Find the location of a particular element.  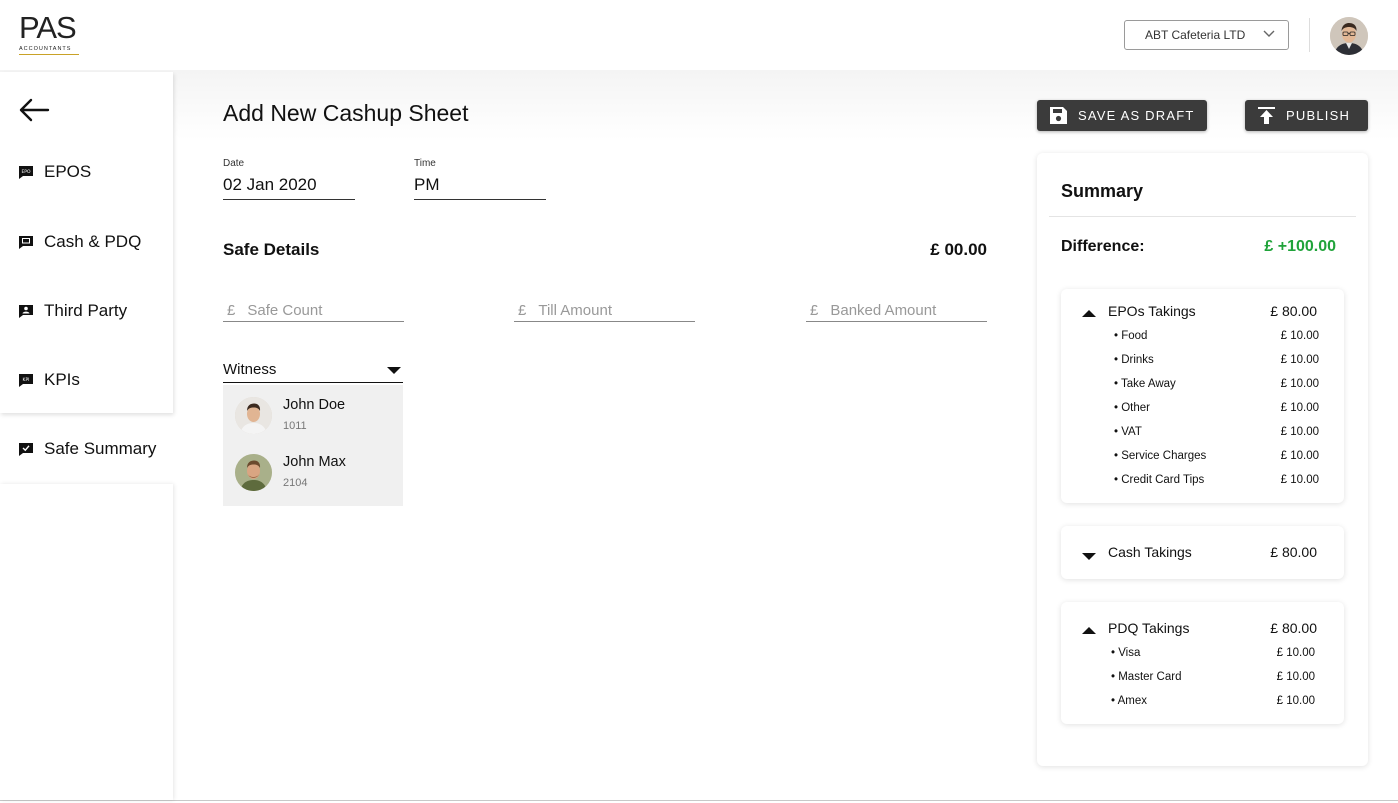

company-logo: PAS ACCOUNTANTS is located at coordinates (50, 35).